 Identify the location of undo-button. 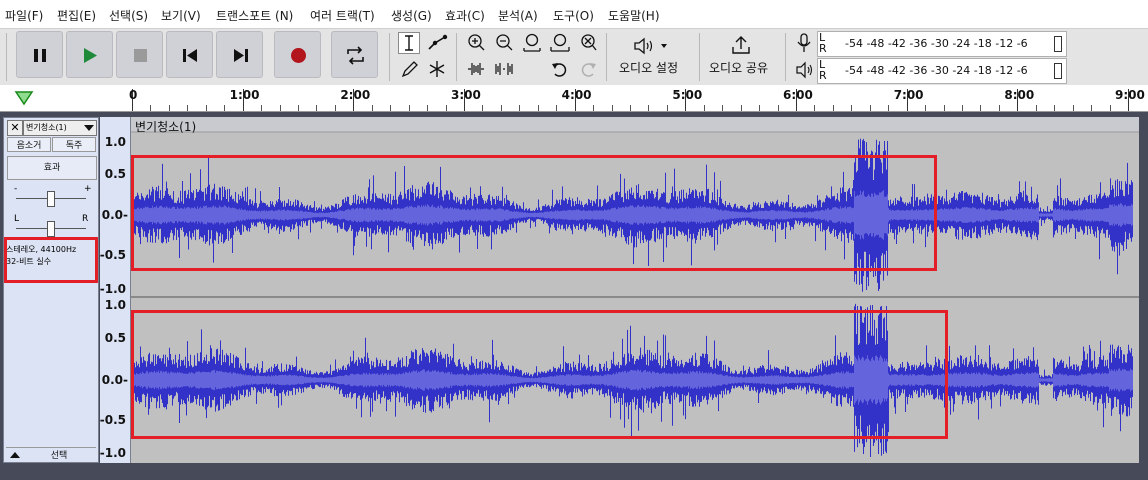
(560, 69).